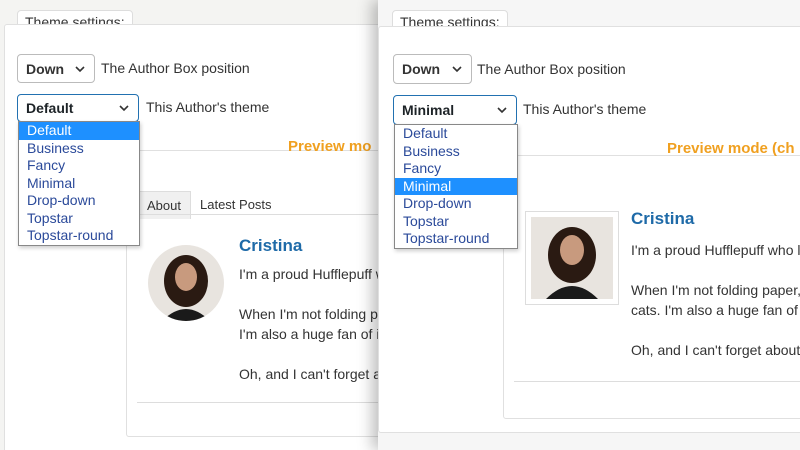 Image resolution: width=800 pixels, height=450 pixels. I want to click on bio-line: When I'm not folding pa, so click(308, 314).